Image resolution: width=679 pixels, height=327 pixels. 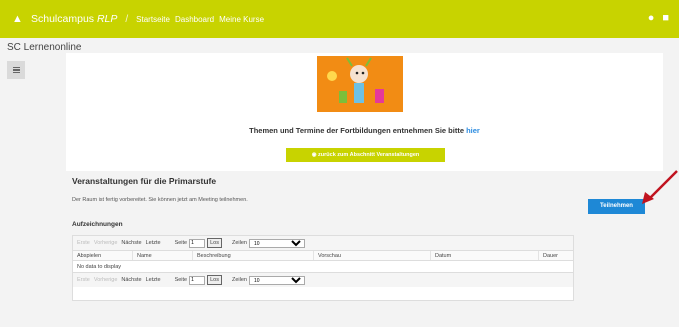 I want to click on col-vorschau: Vorschau, so click(x=372, y=255).